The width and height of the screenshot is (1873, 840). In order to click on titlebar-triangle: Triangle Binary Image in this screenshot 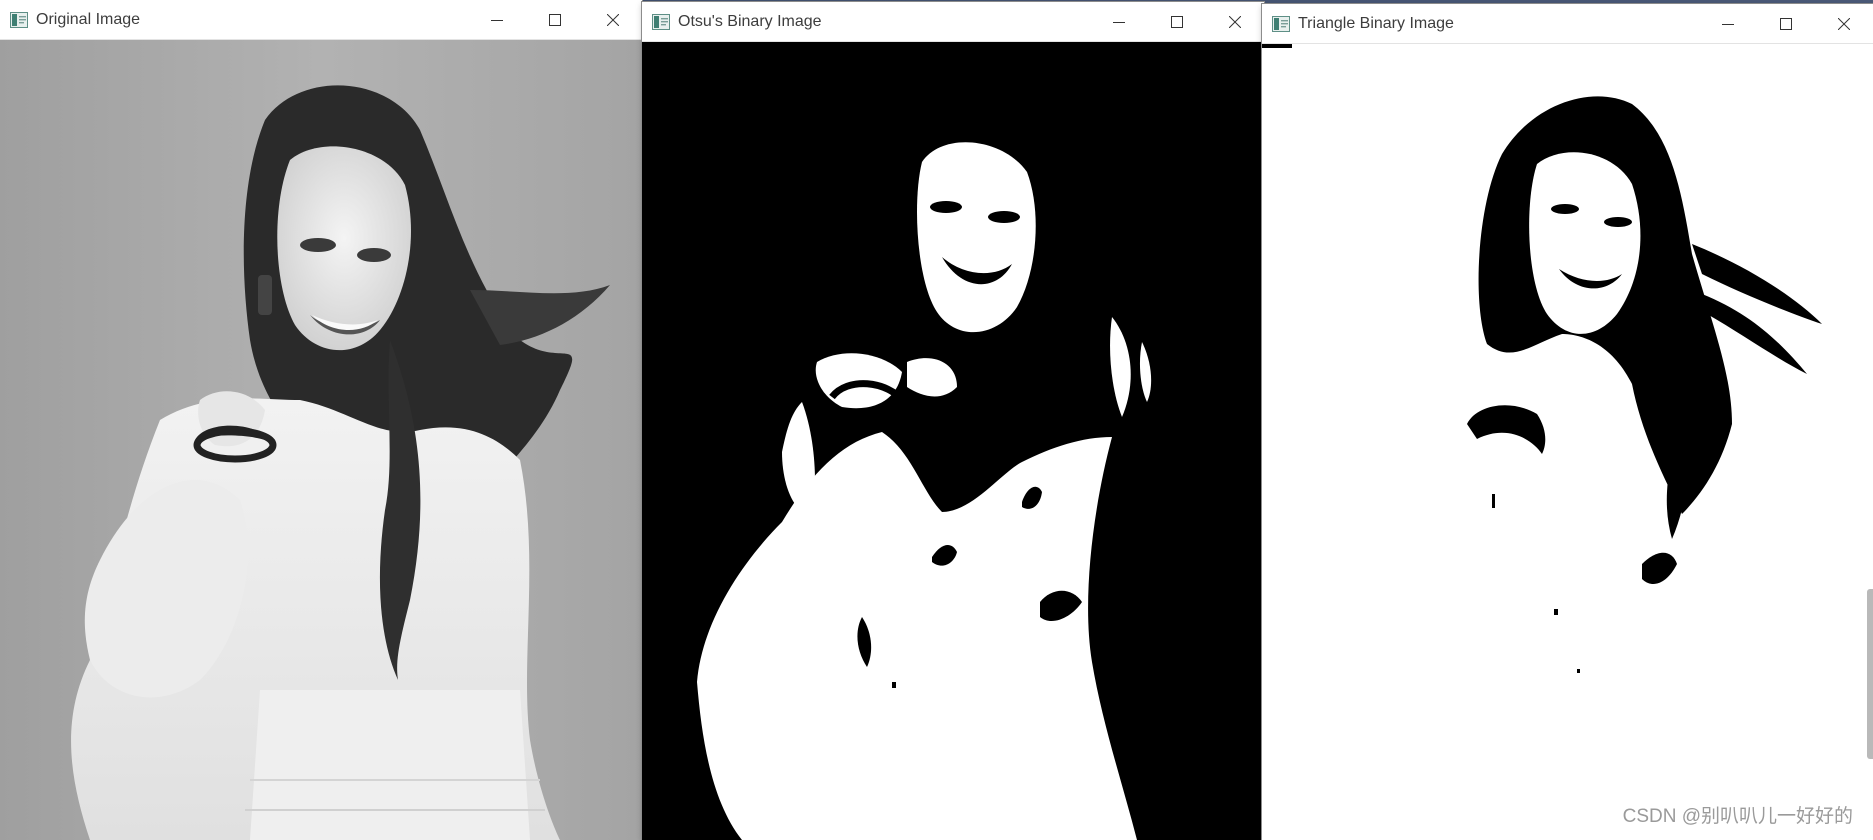, I will do `click(1567, 24)`.